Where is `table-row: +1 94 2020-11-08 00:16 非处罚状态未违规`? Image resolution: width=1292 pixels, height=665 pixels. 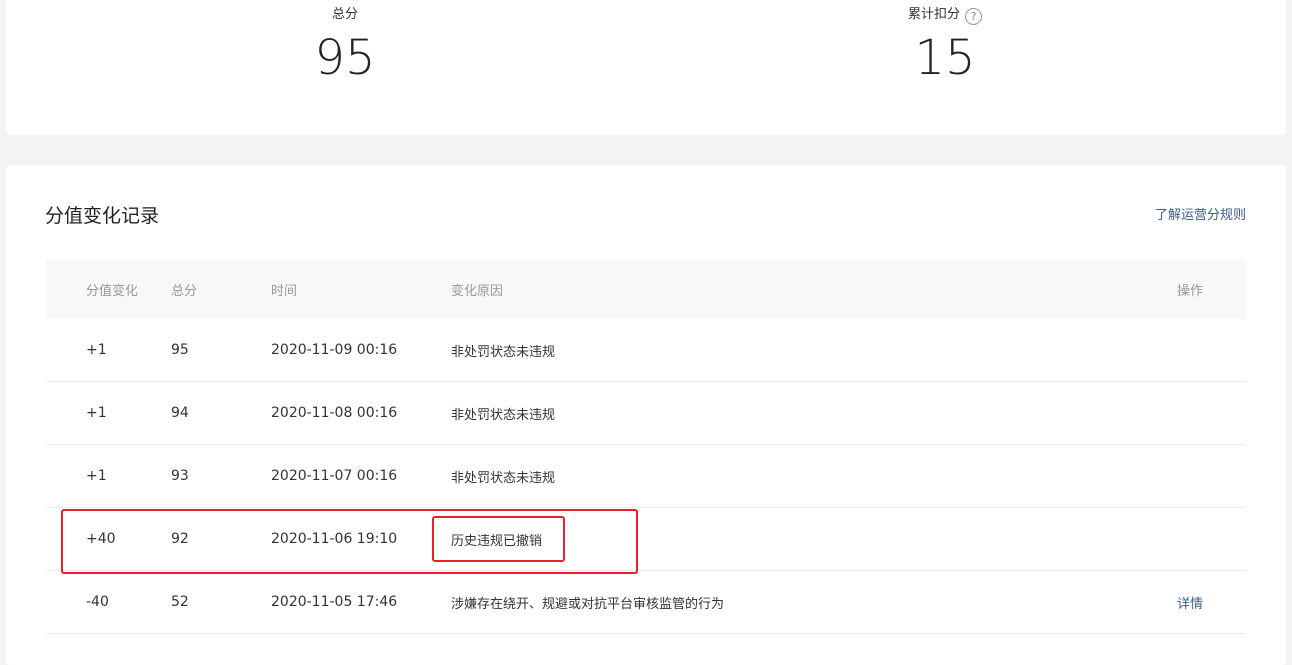 table-row: +1 94 2020-11-08 00:16 非处罚状态未违规 is located at coordinates (646, 413).